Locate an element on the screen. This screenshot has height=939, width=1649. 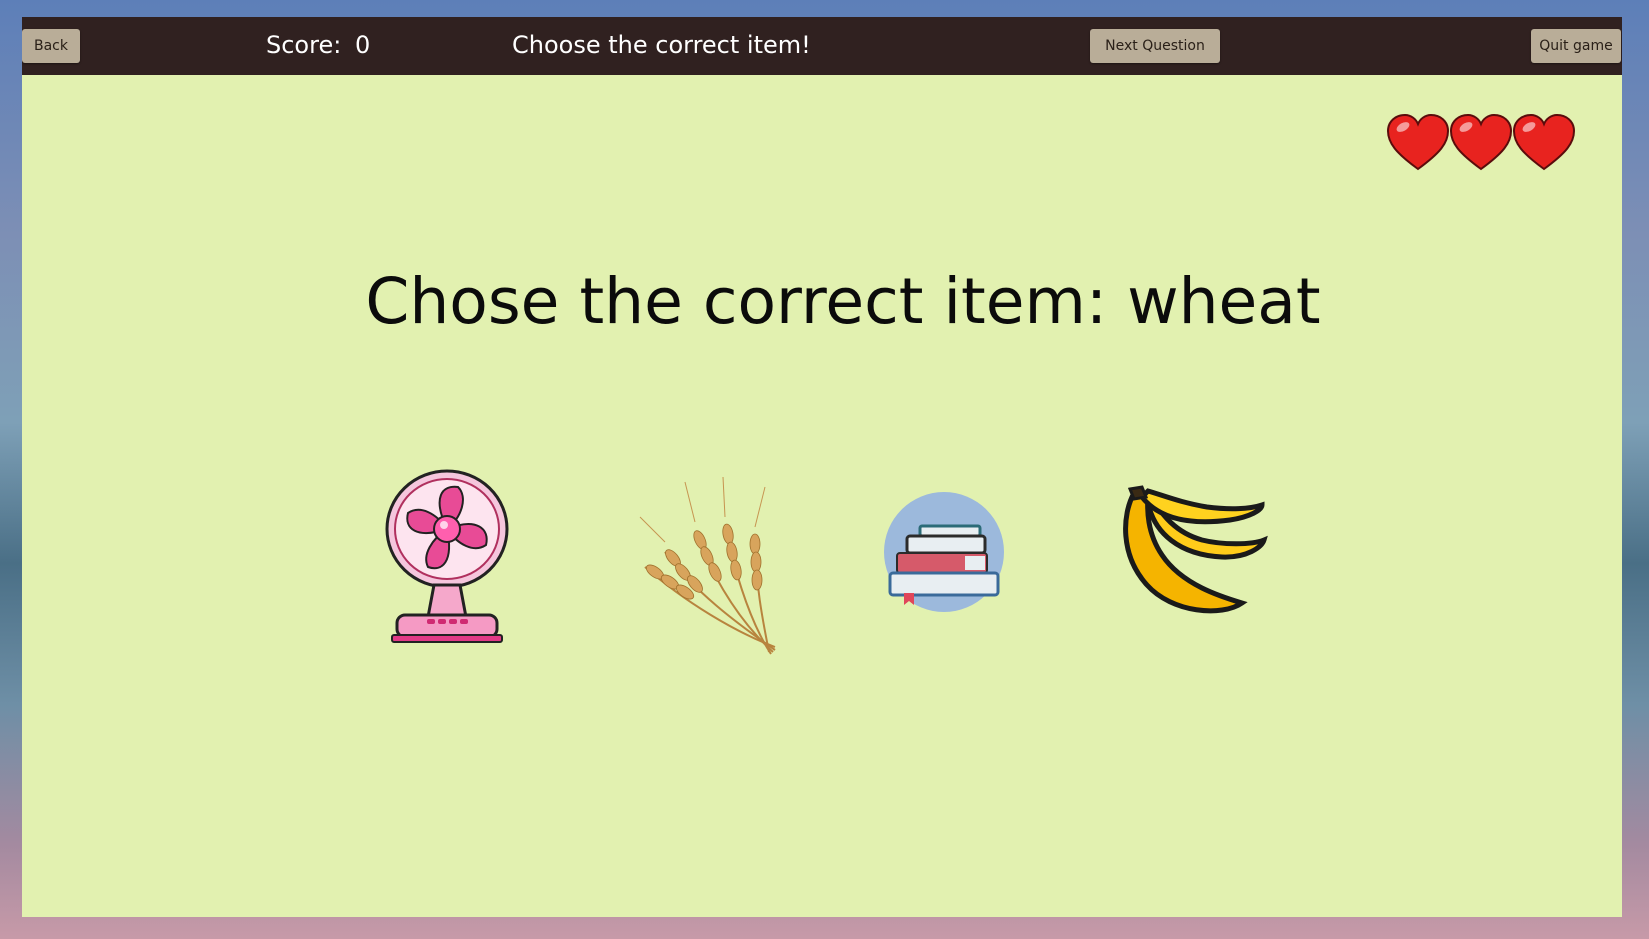
fan-icon is located at coordinates (442, 559).